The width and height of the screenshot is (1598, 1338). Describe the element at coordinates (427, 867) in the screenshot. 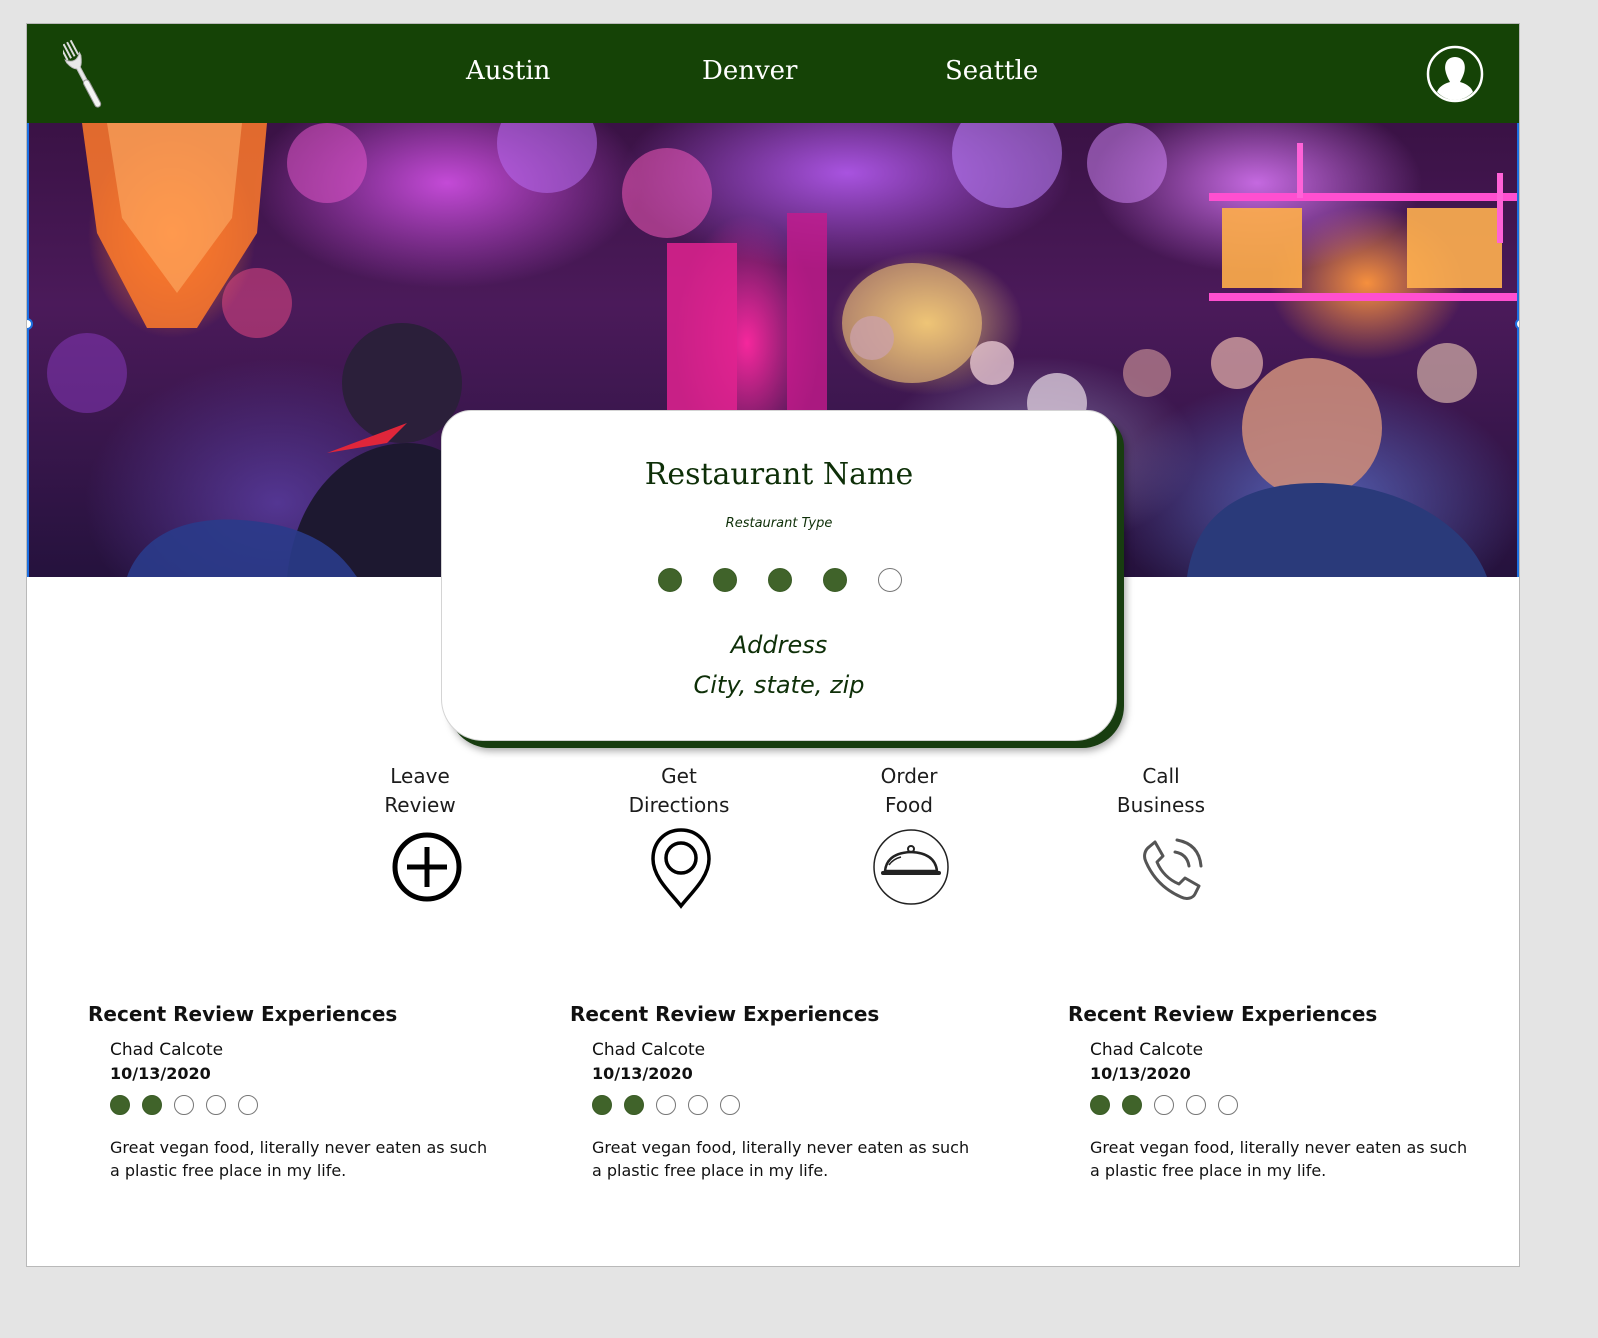

I see `plus-circle-icon` at that location.